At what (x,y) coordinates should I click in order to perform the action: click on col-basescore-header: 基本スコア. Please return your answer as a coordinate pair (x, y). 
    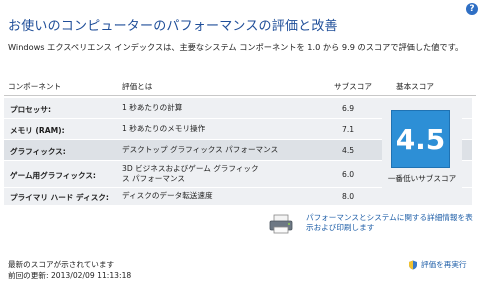
    Looking at the image, I should click on (415, 86).